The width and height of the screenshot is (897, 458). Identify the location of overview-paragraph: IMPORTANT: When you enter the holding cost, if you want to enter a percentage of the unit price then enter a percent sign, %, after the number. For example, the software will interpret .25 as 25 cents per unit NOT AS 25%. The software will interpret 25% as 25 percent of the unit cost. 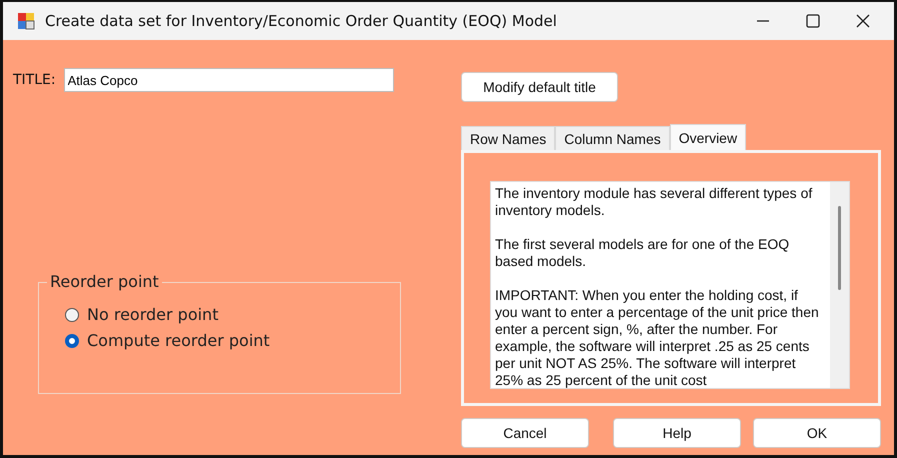
(657, 337).